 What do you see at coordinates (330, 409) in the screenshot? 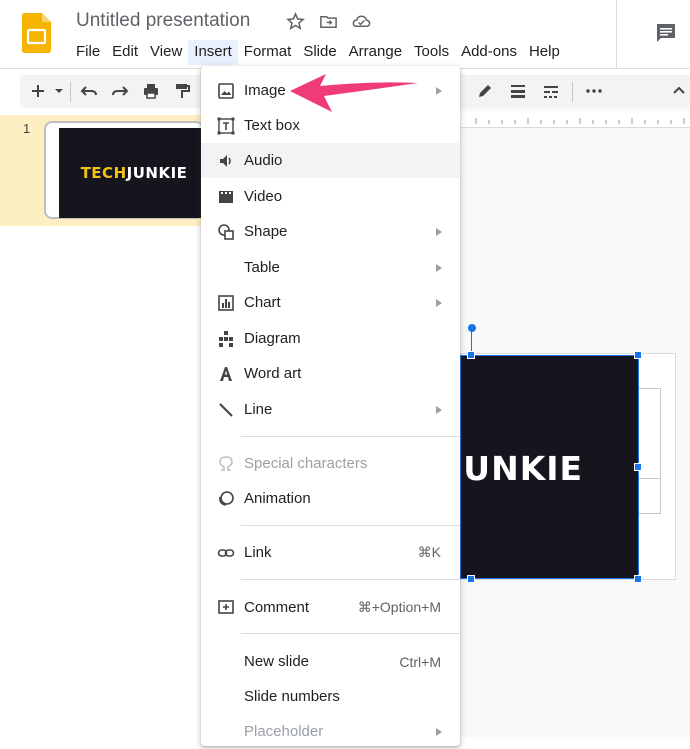
I see `menu-item-line: Line` at bounding box center [330, 409].